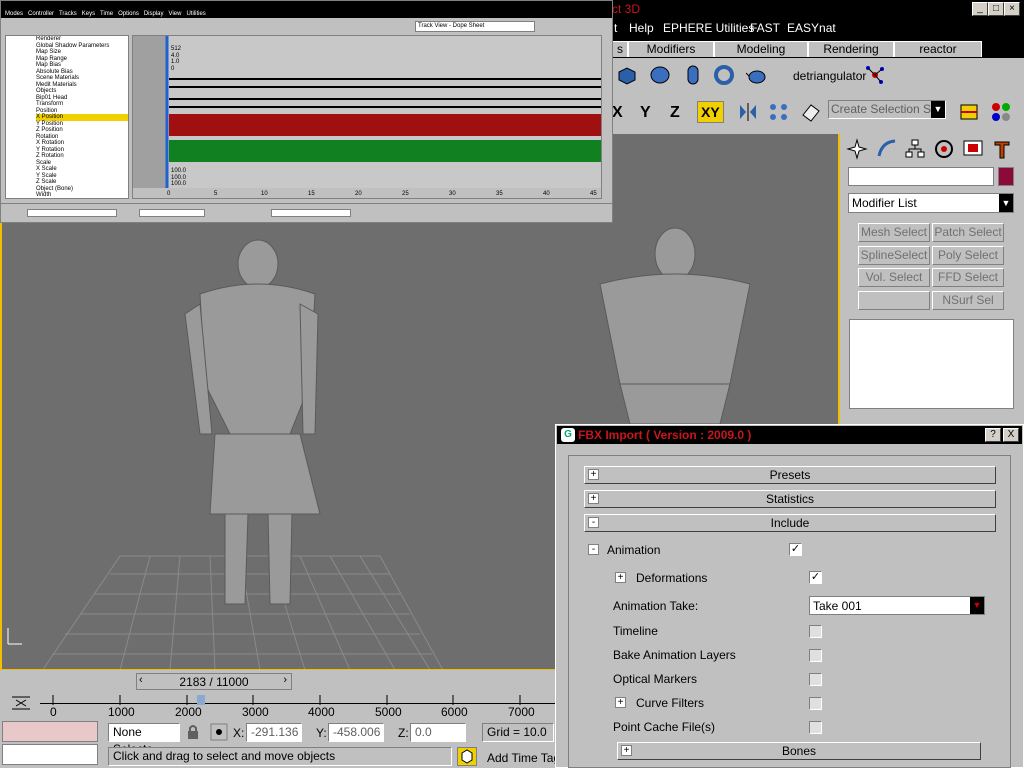 This screenshot has height=768, width=1024. Describe the element at coordinates (660, 75) in the screenshot. I see `cylinder-tool-icon` at that location.